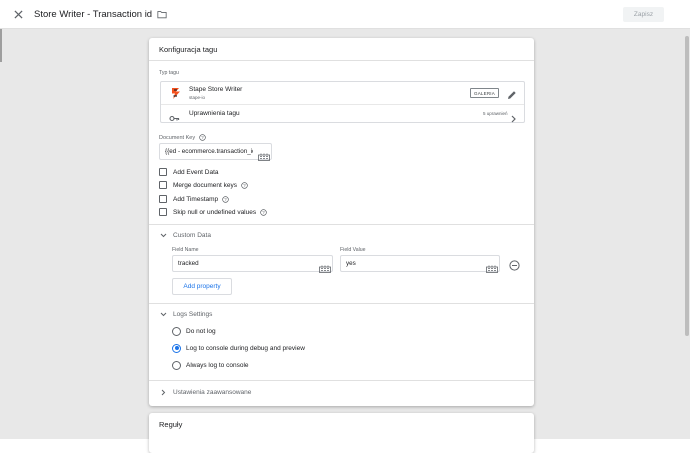  I want to click on scrollbar, so click(687, 186).